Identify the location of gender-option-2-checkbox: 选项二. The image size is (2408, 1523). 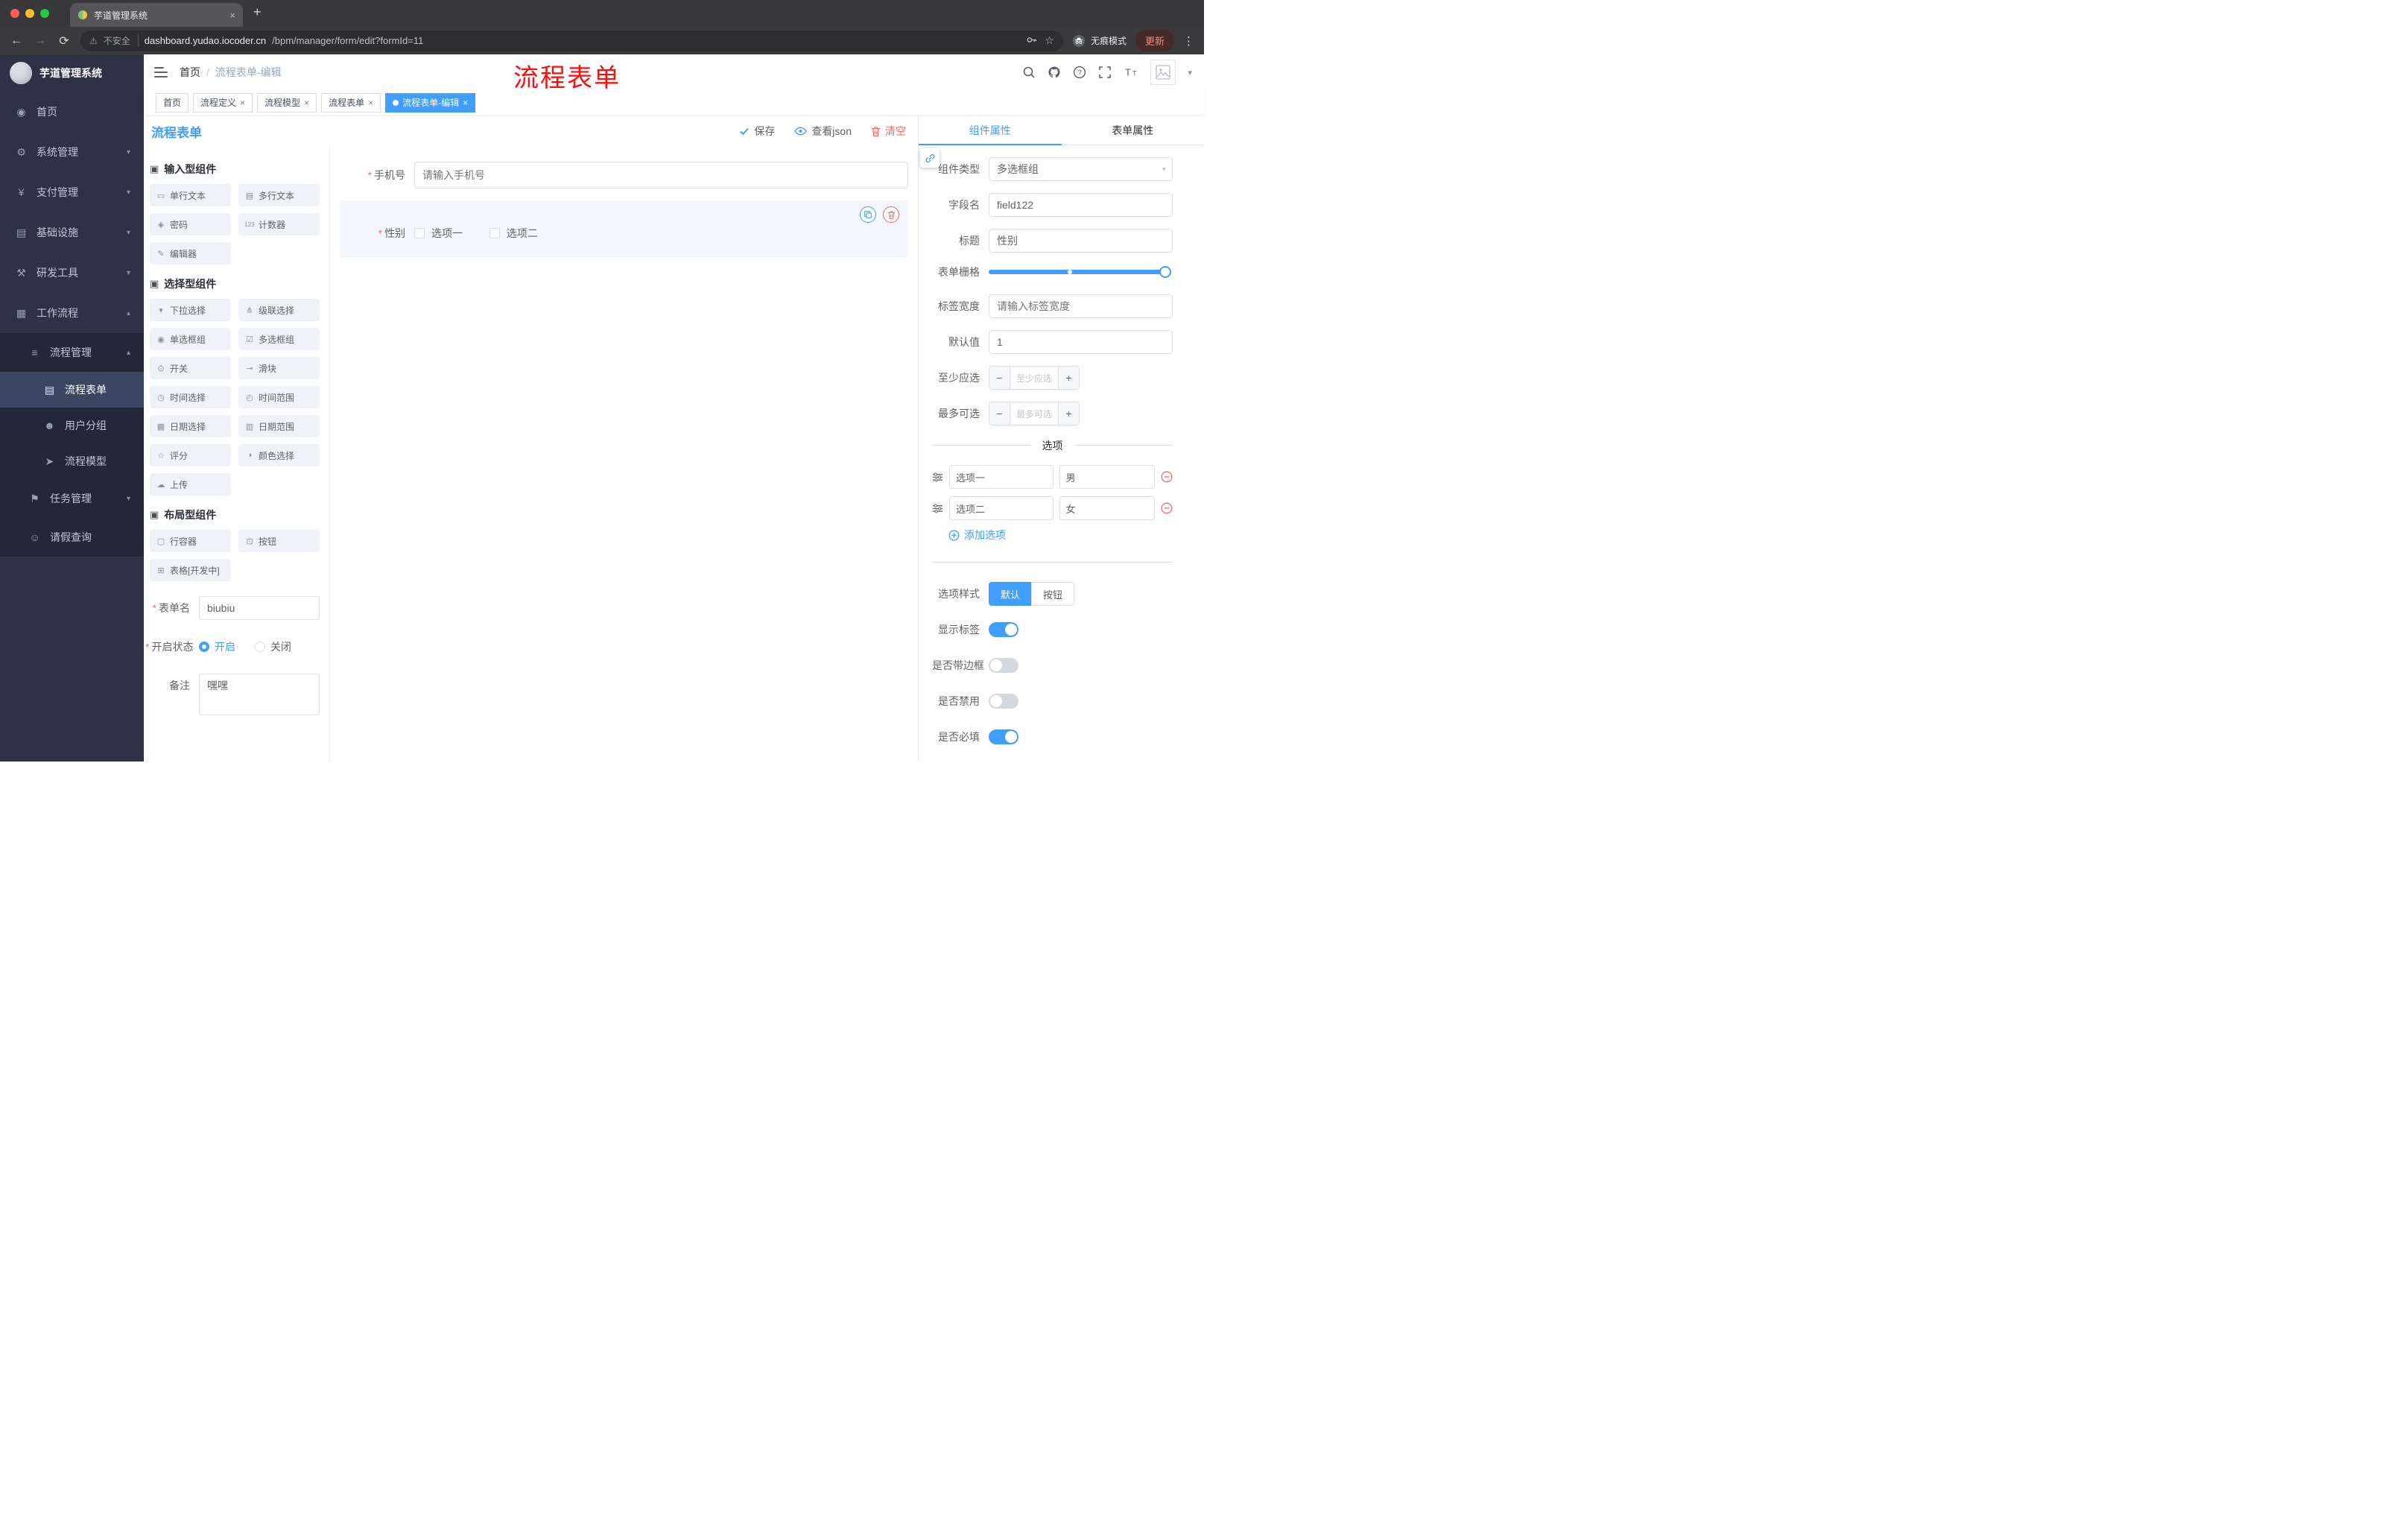
(513, 234).